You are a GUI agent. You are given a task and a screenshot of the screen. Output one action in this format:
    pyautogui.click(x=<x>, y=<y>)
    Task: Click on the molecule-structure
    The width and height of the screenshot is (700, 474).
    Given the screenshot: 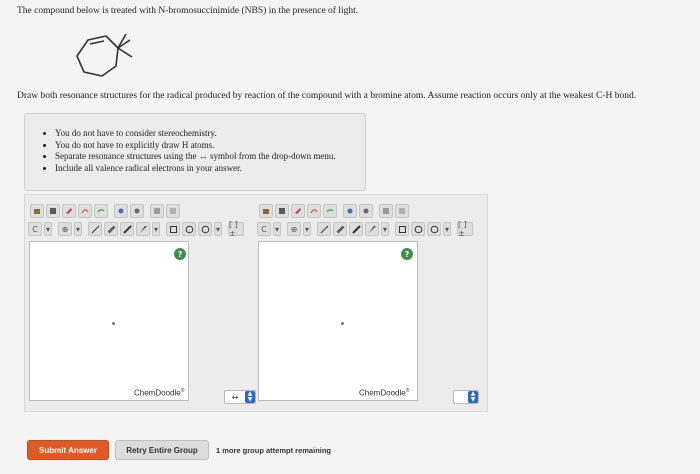 What is the action you would take?
    pyautogui.click(x=104, y=55)
    